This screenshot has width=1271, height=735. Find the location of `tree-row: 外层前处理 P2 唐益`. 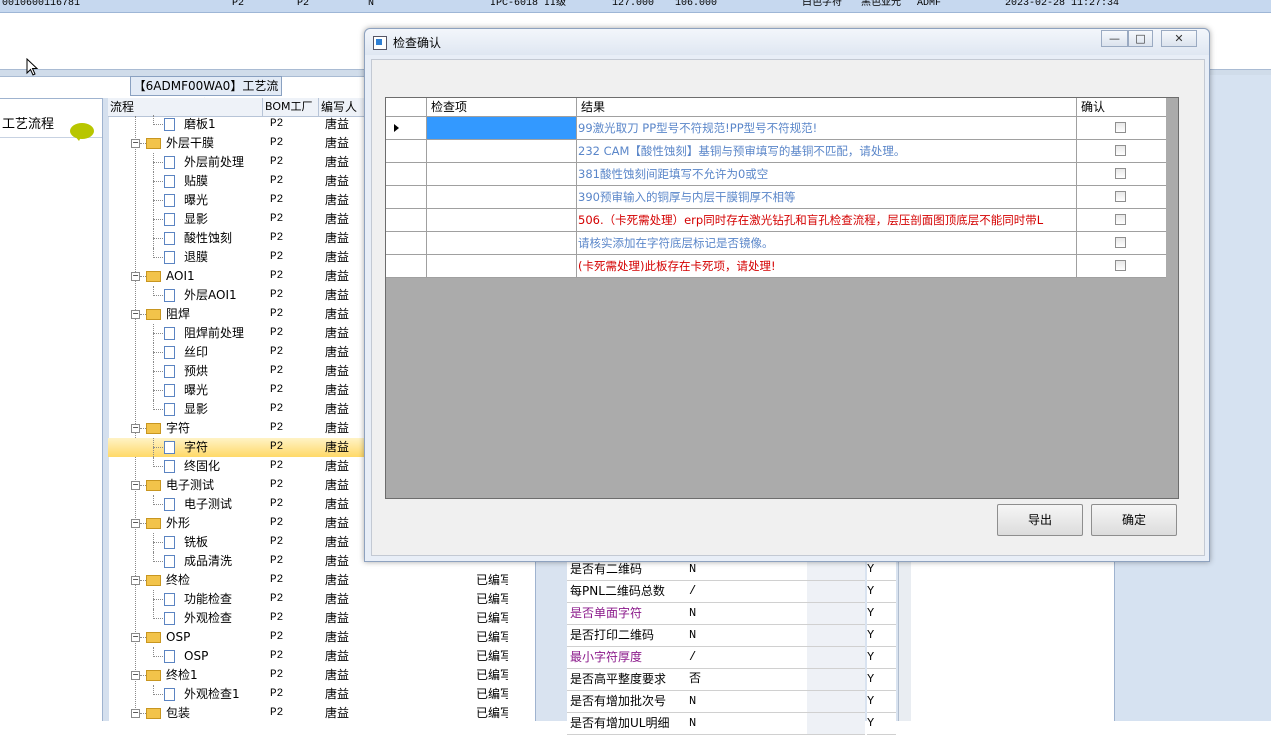

tree-row: 外层前处理 P2 唐益 is located at coordinates (239, 162).